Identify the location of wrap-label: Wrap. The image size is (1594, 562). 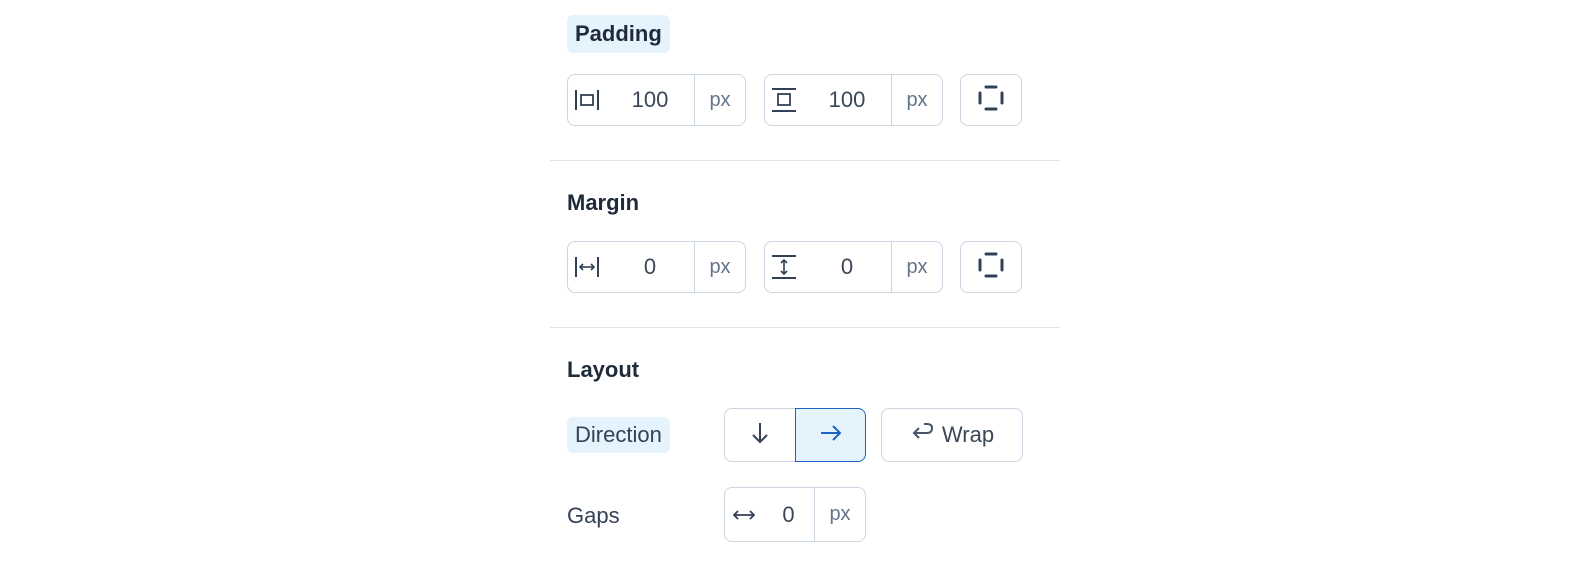
(968, 434).